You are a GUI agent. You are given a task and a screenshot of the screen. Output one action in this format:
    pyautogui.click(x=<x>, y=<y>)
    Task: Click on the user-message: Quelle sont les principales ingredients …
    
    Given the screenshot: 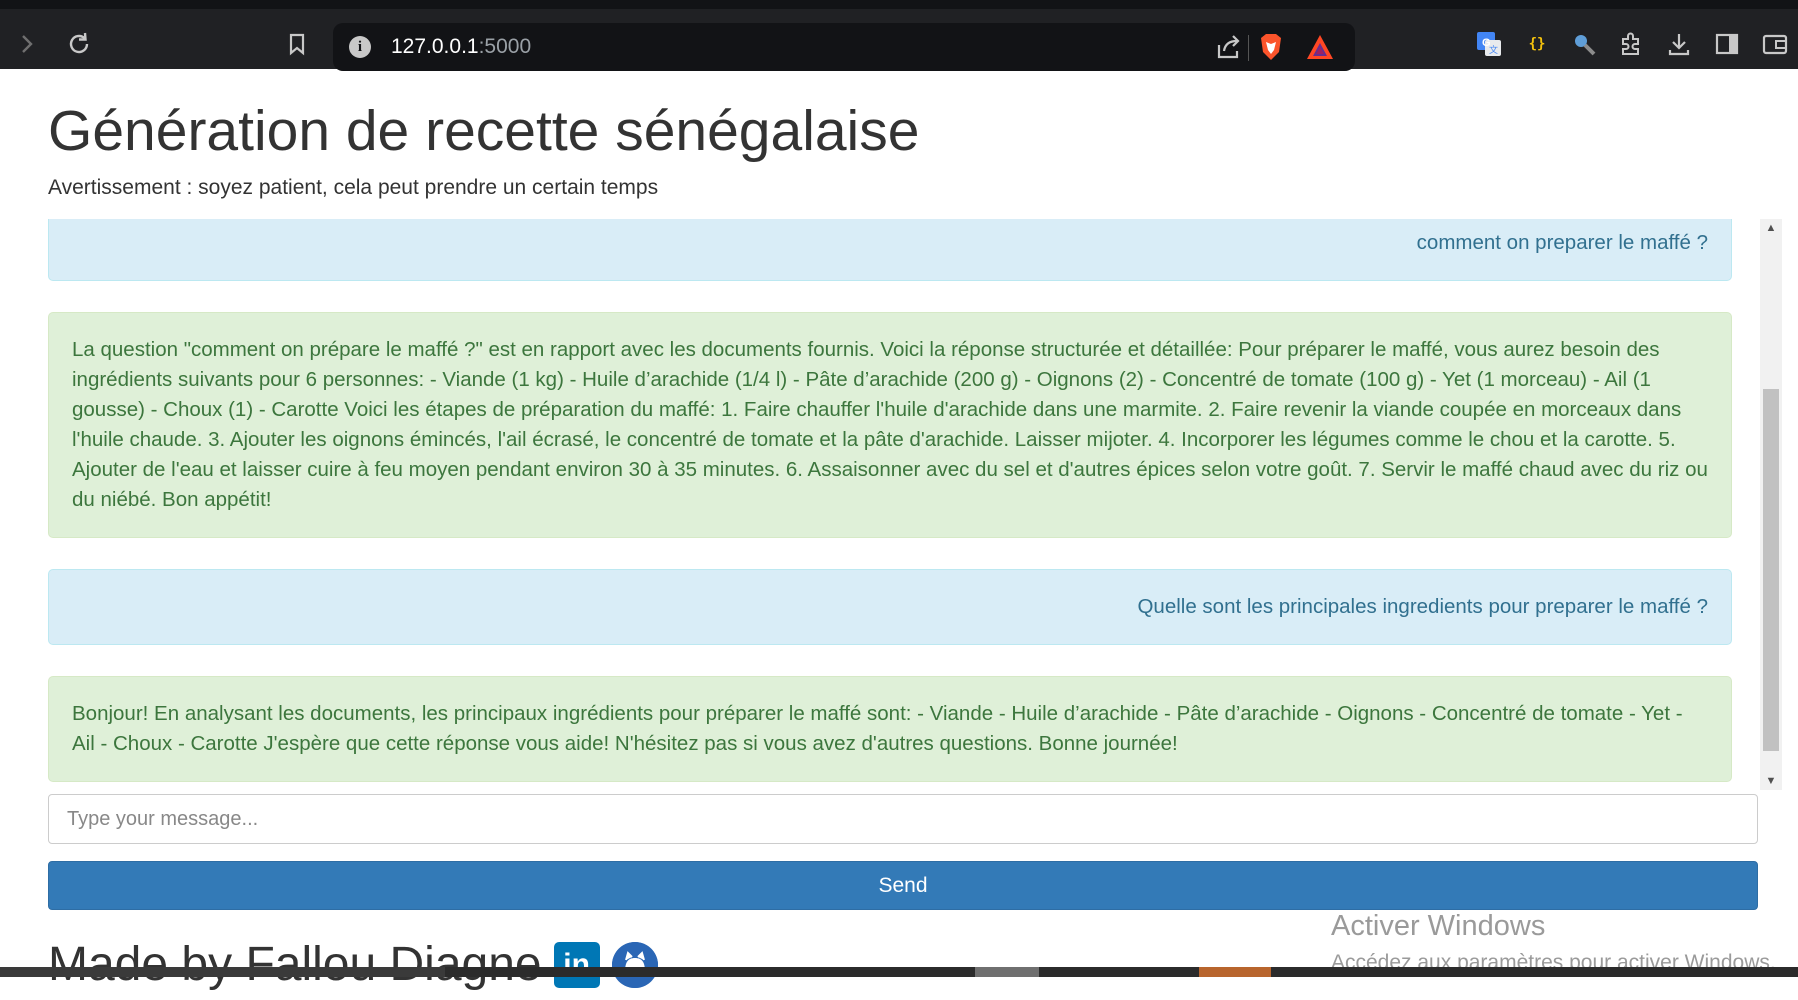 What is the action you would take?
    pyautogui.click(x=890, y=607)
    